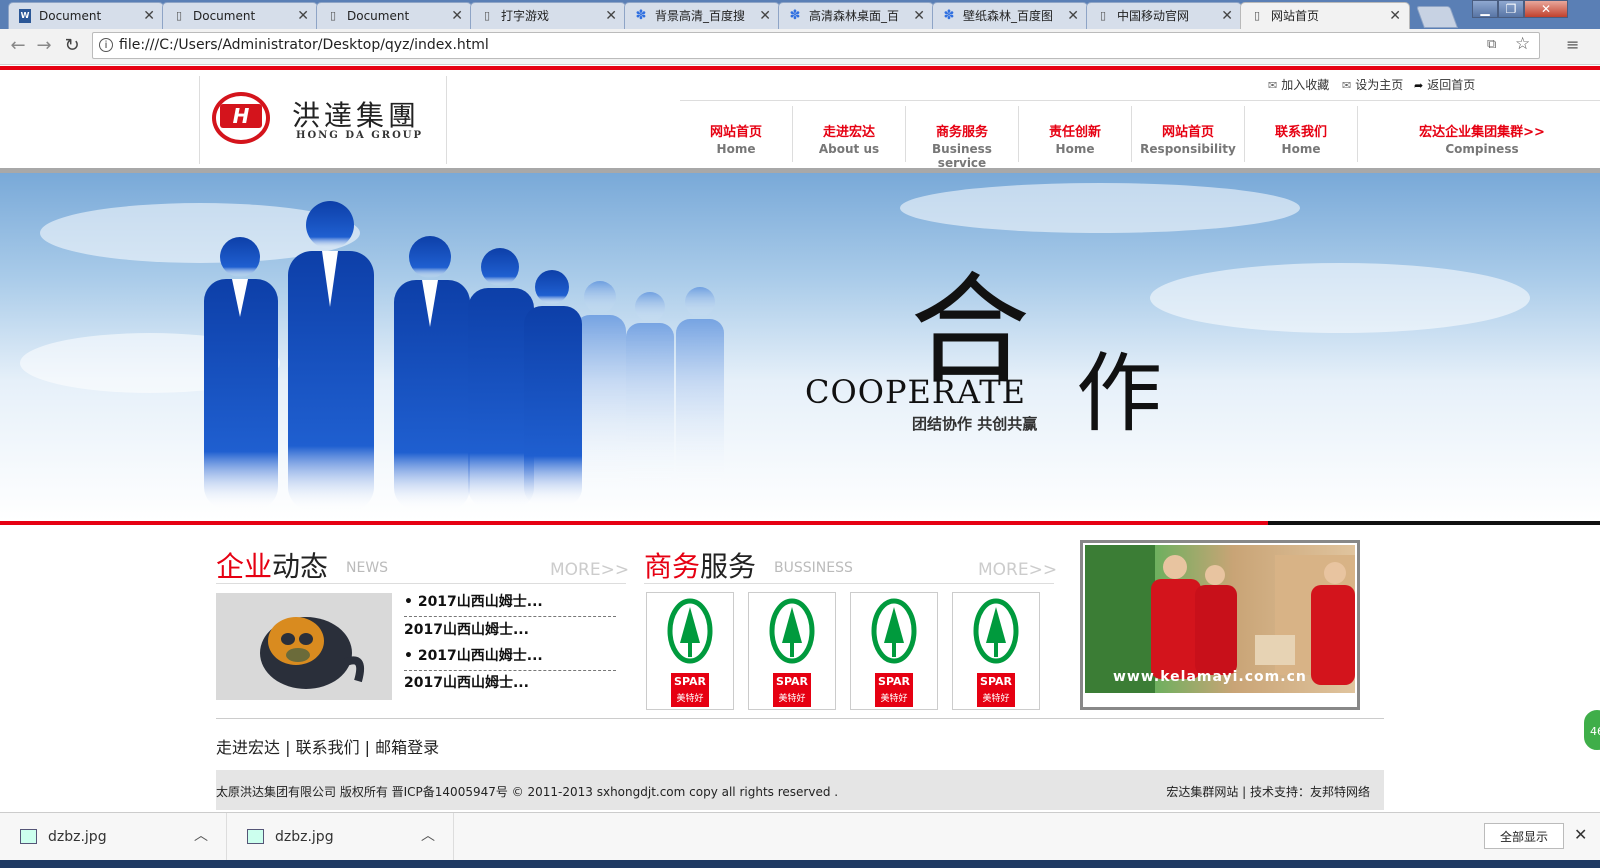 Image resolution: width=1600 pixels, height=868 pixels. I want to click on image-file-icon, so click(255, 836).